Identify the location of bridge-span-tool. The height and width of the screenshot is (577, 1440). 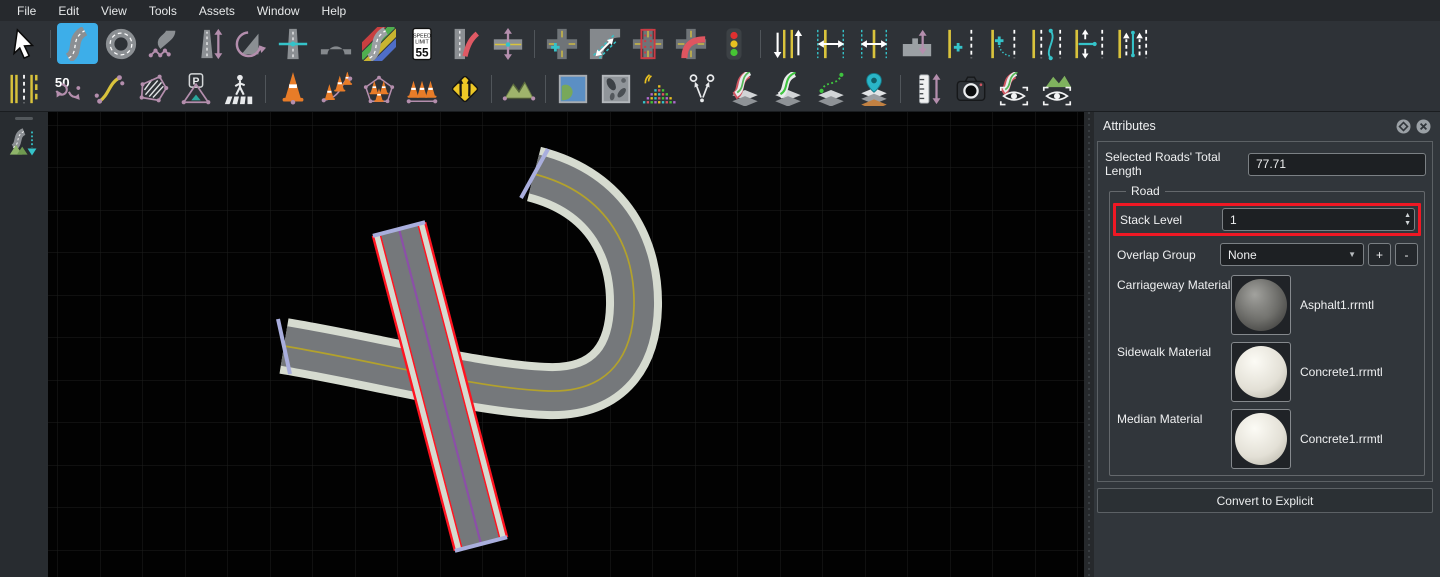
(335, 43).